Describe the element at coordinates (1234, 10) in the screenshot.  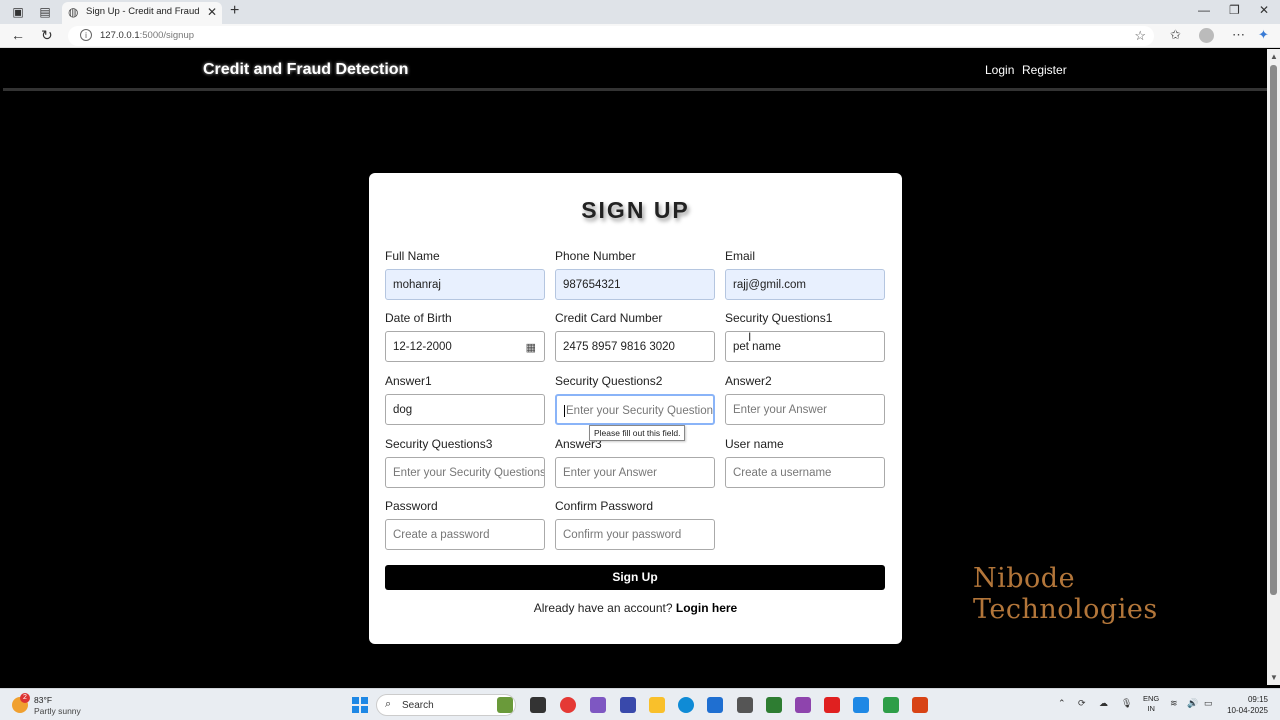
I see `maximize-icon: ❐` at that location.